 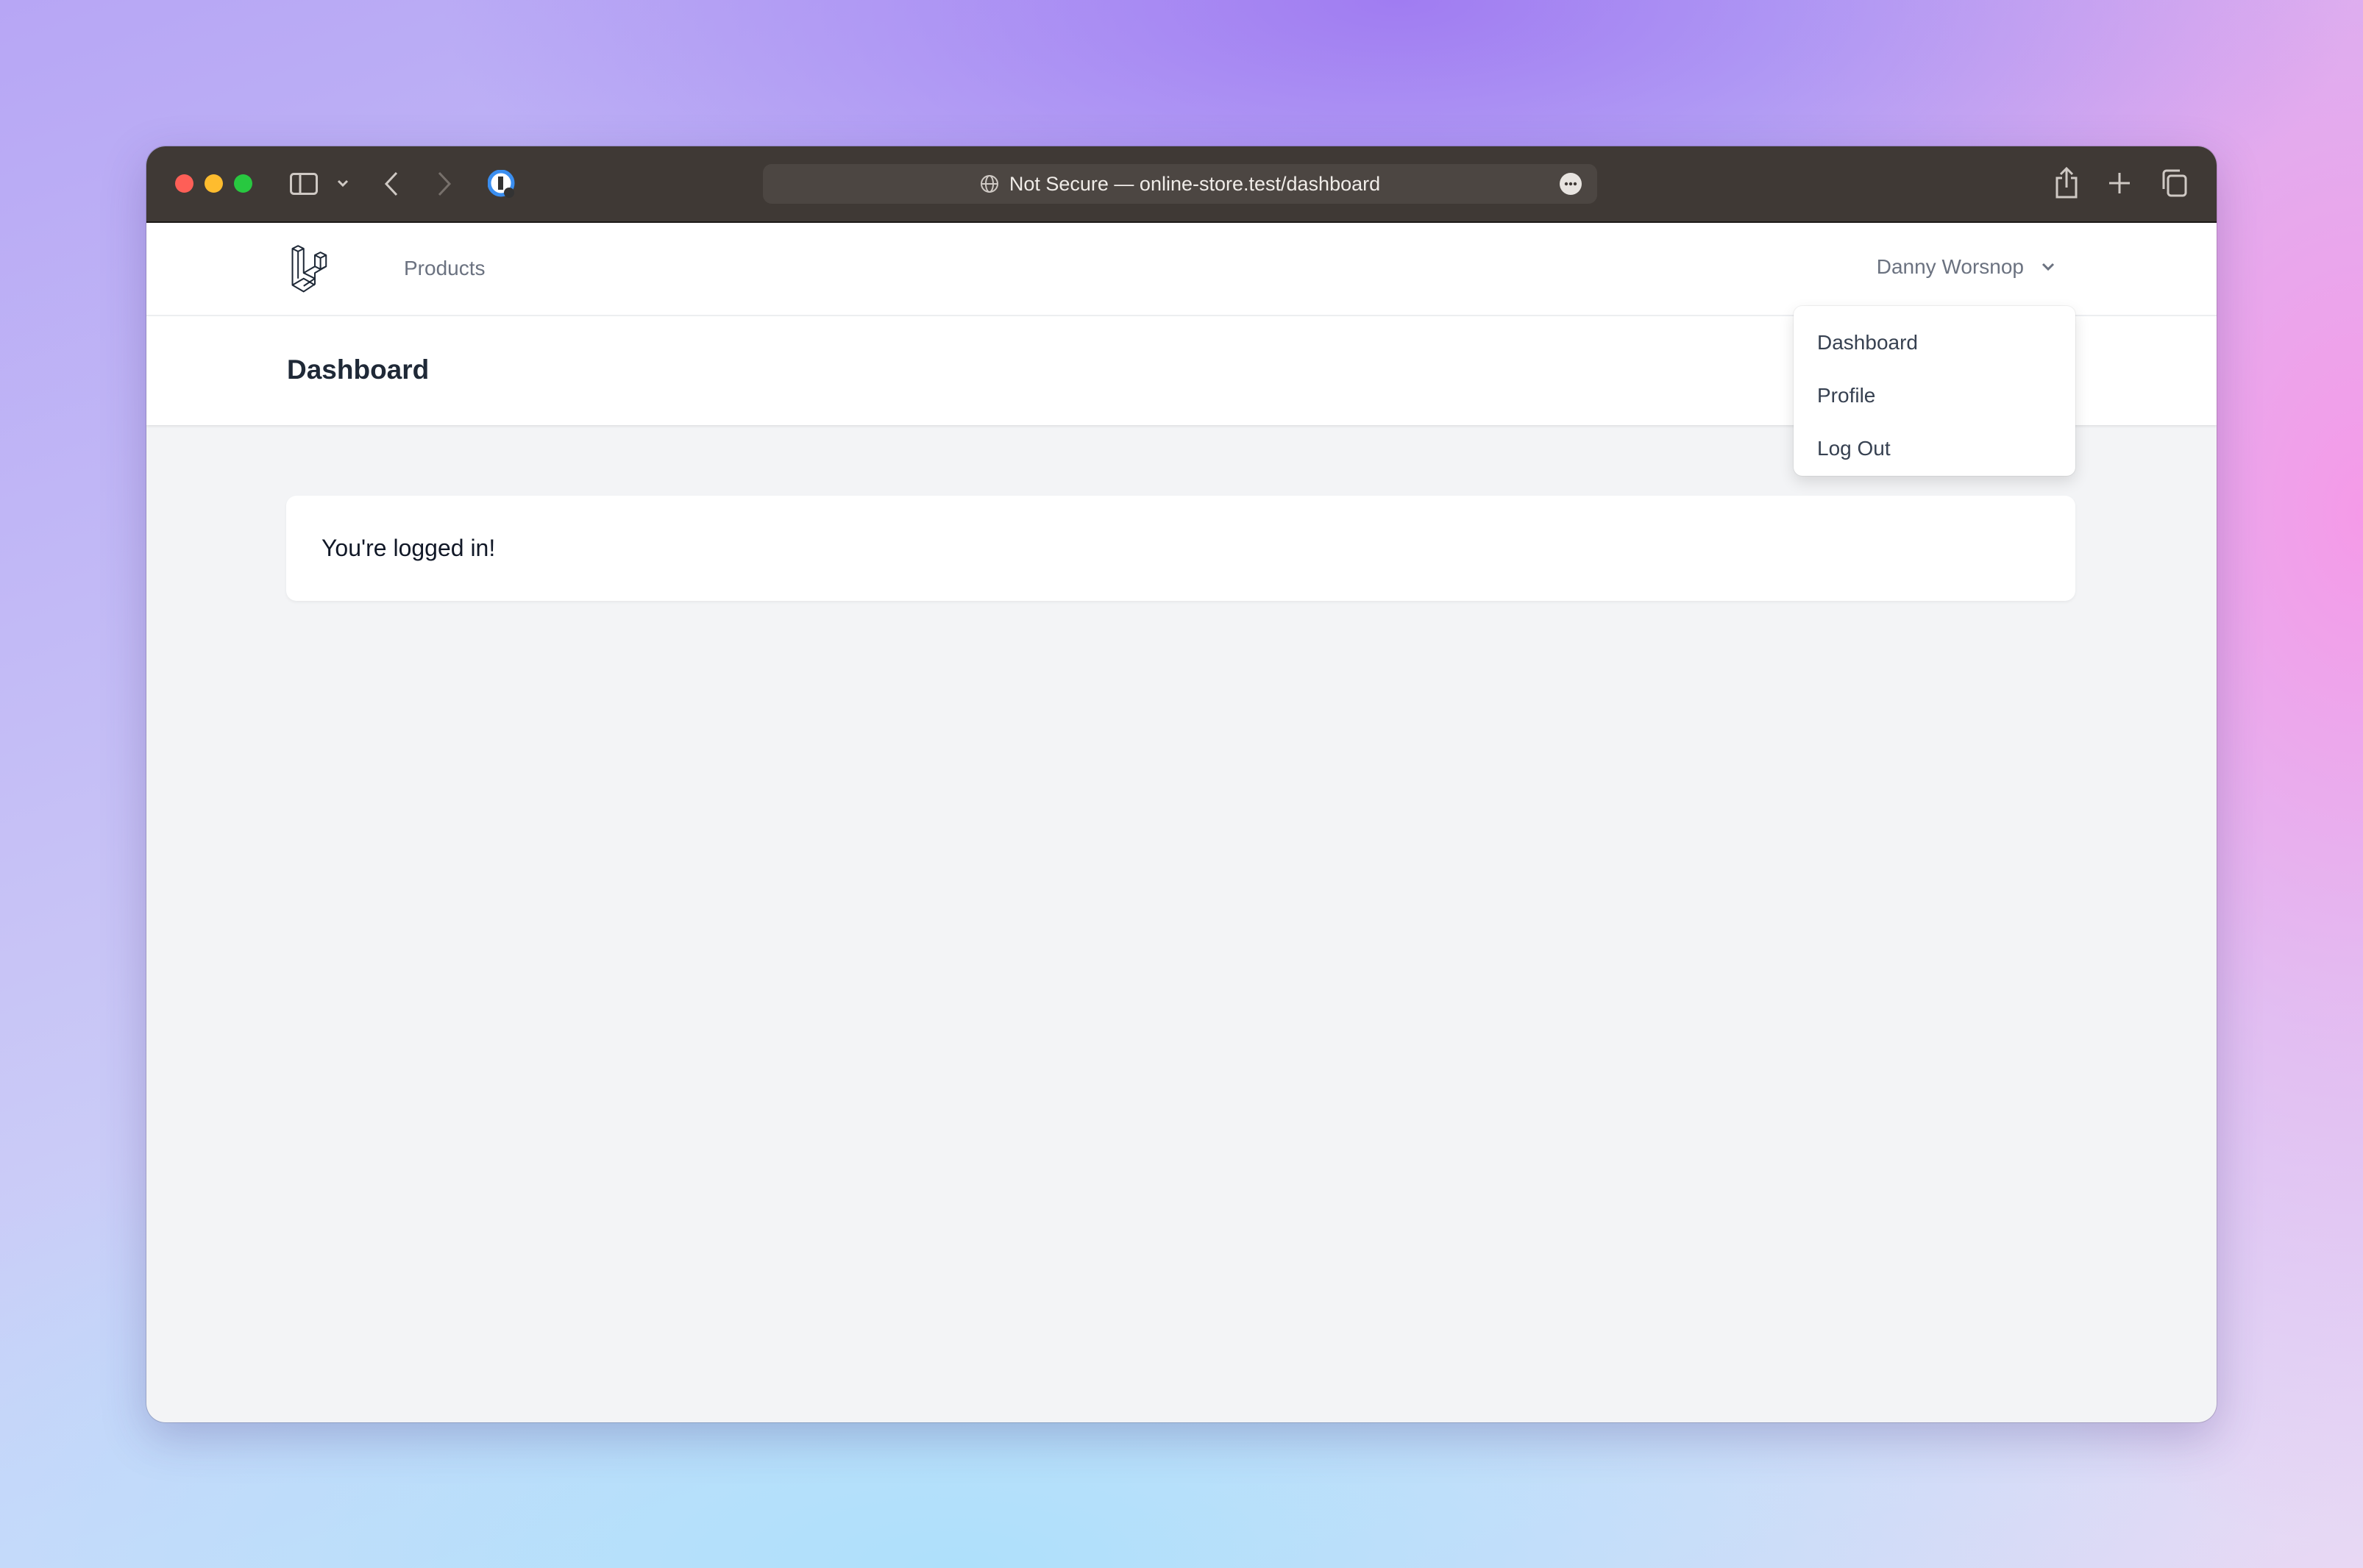 What do you see at coordinates (1181, 269) in the screenshot?
I see `top-navigation: Products Danny Worsnop` at bounding box center [1181, 269].